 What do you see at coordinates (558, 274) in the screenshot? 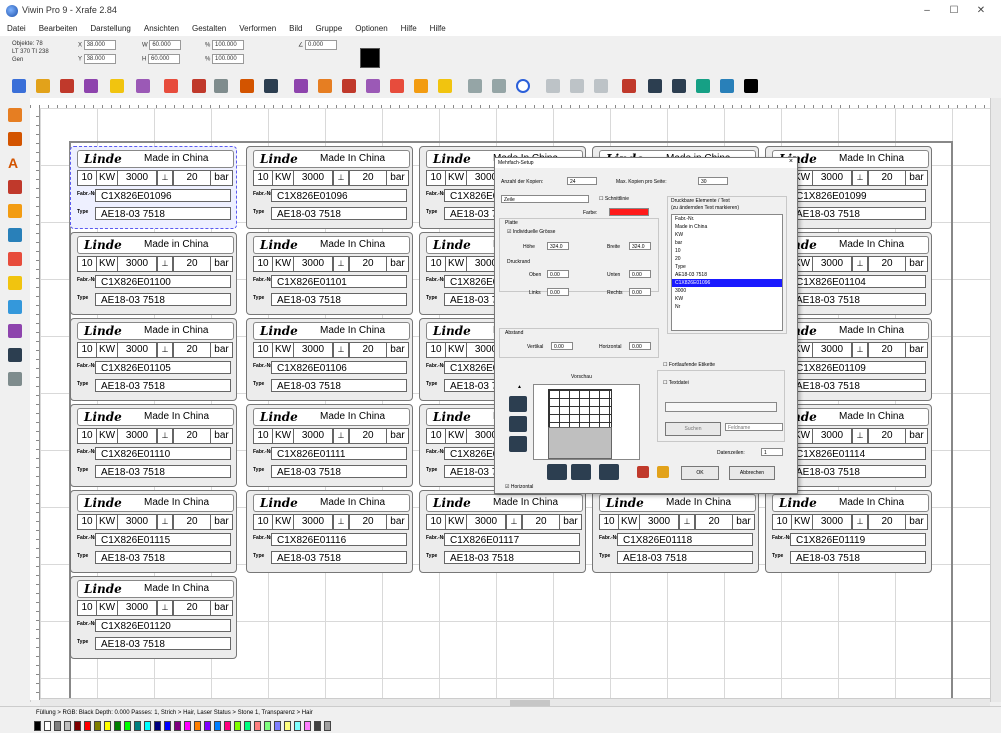
I see `oben-input: 0.00` at bounding box center [558, 274].